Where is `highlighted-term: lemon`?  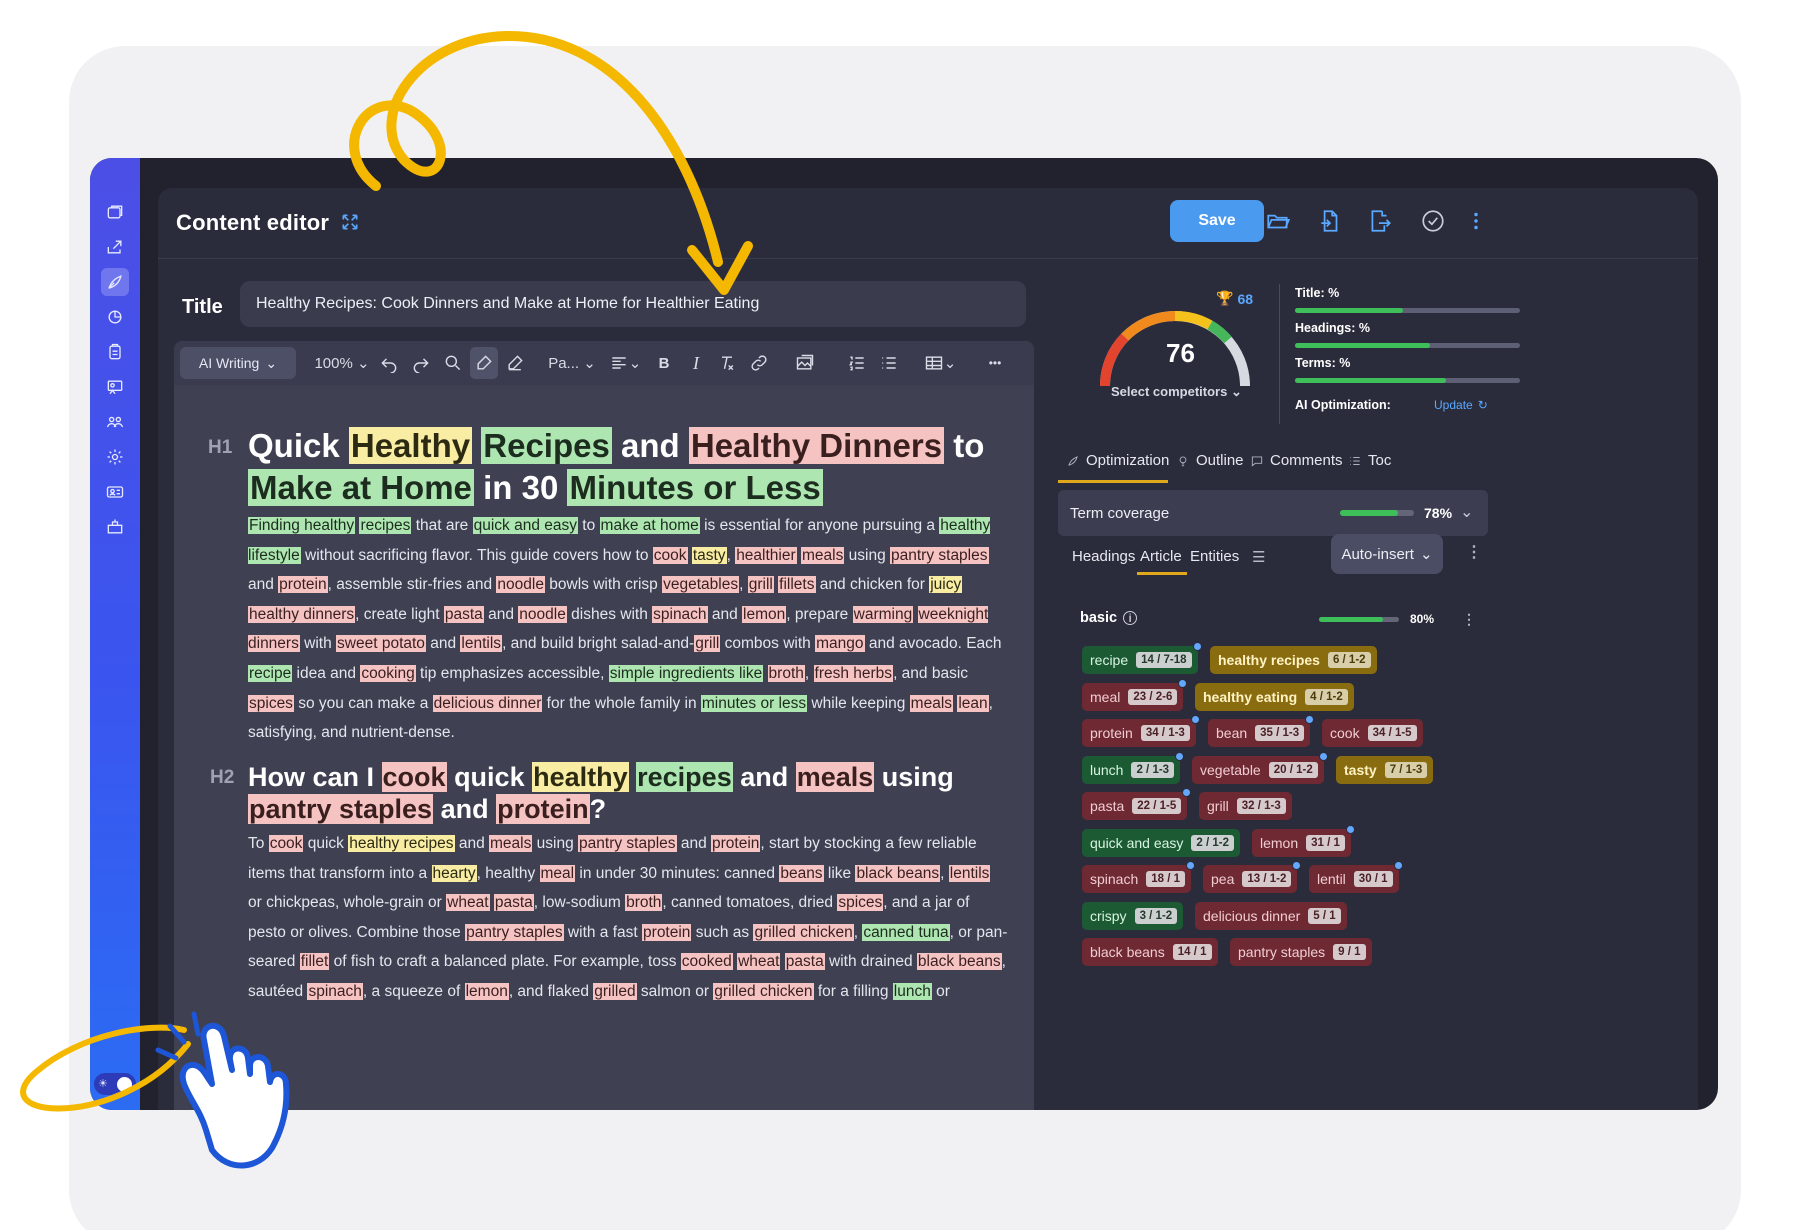
highlighted-term: lemon is located at coordinates (486, 991).